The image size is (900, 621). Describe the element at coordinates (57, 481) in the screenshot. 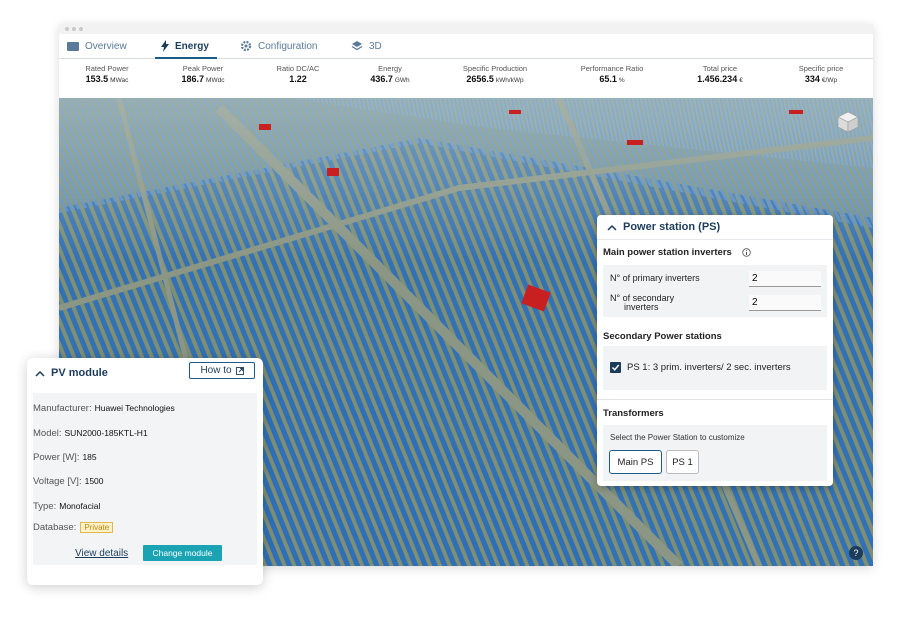

I see `field-label: Voltage [V]:` at that location.